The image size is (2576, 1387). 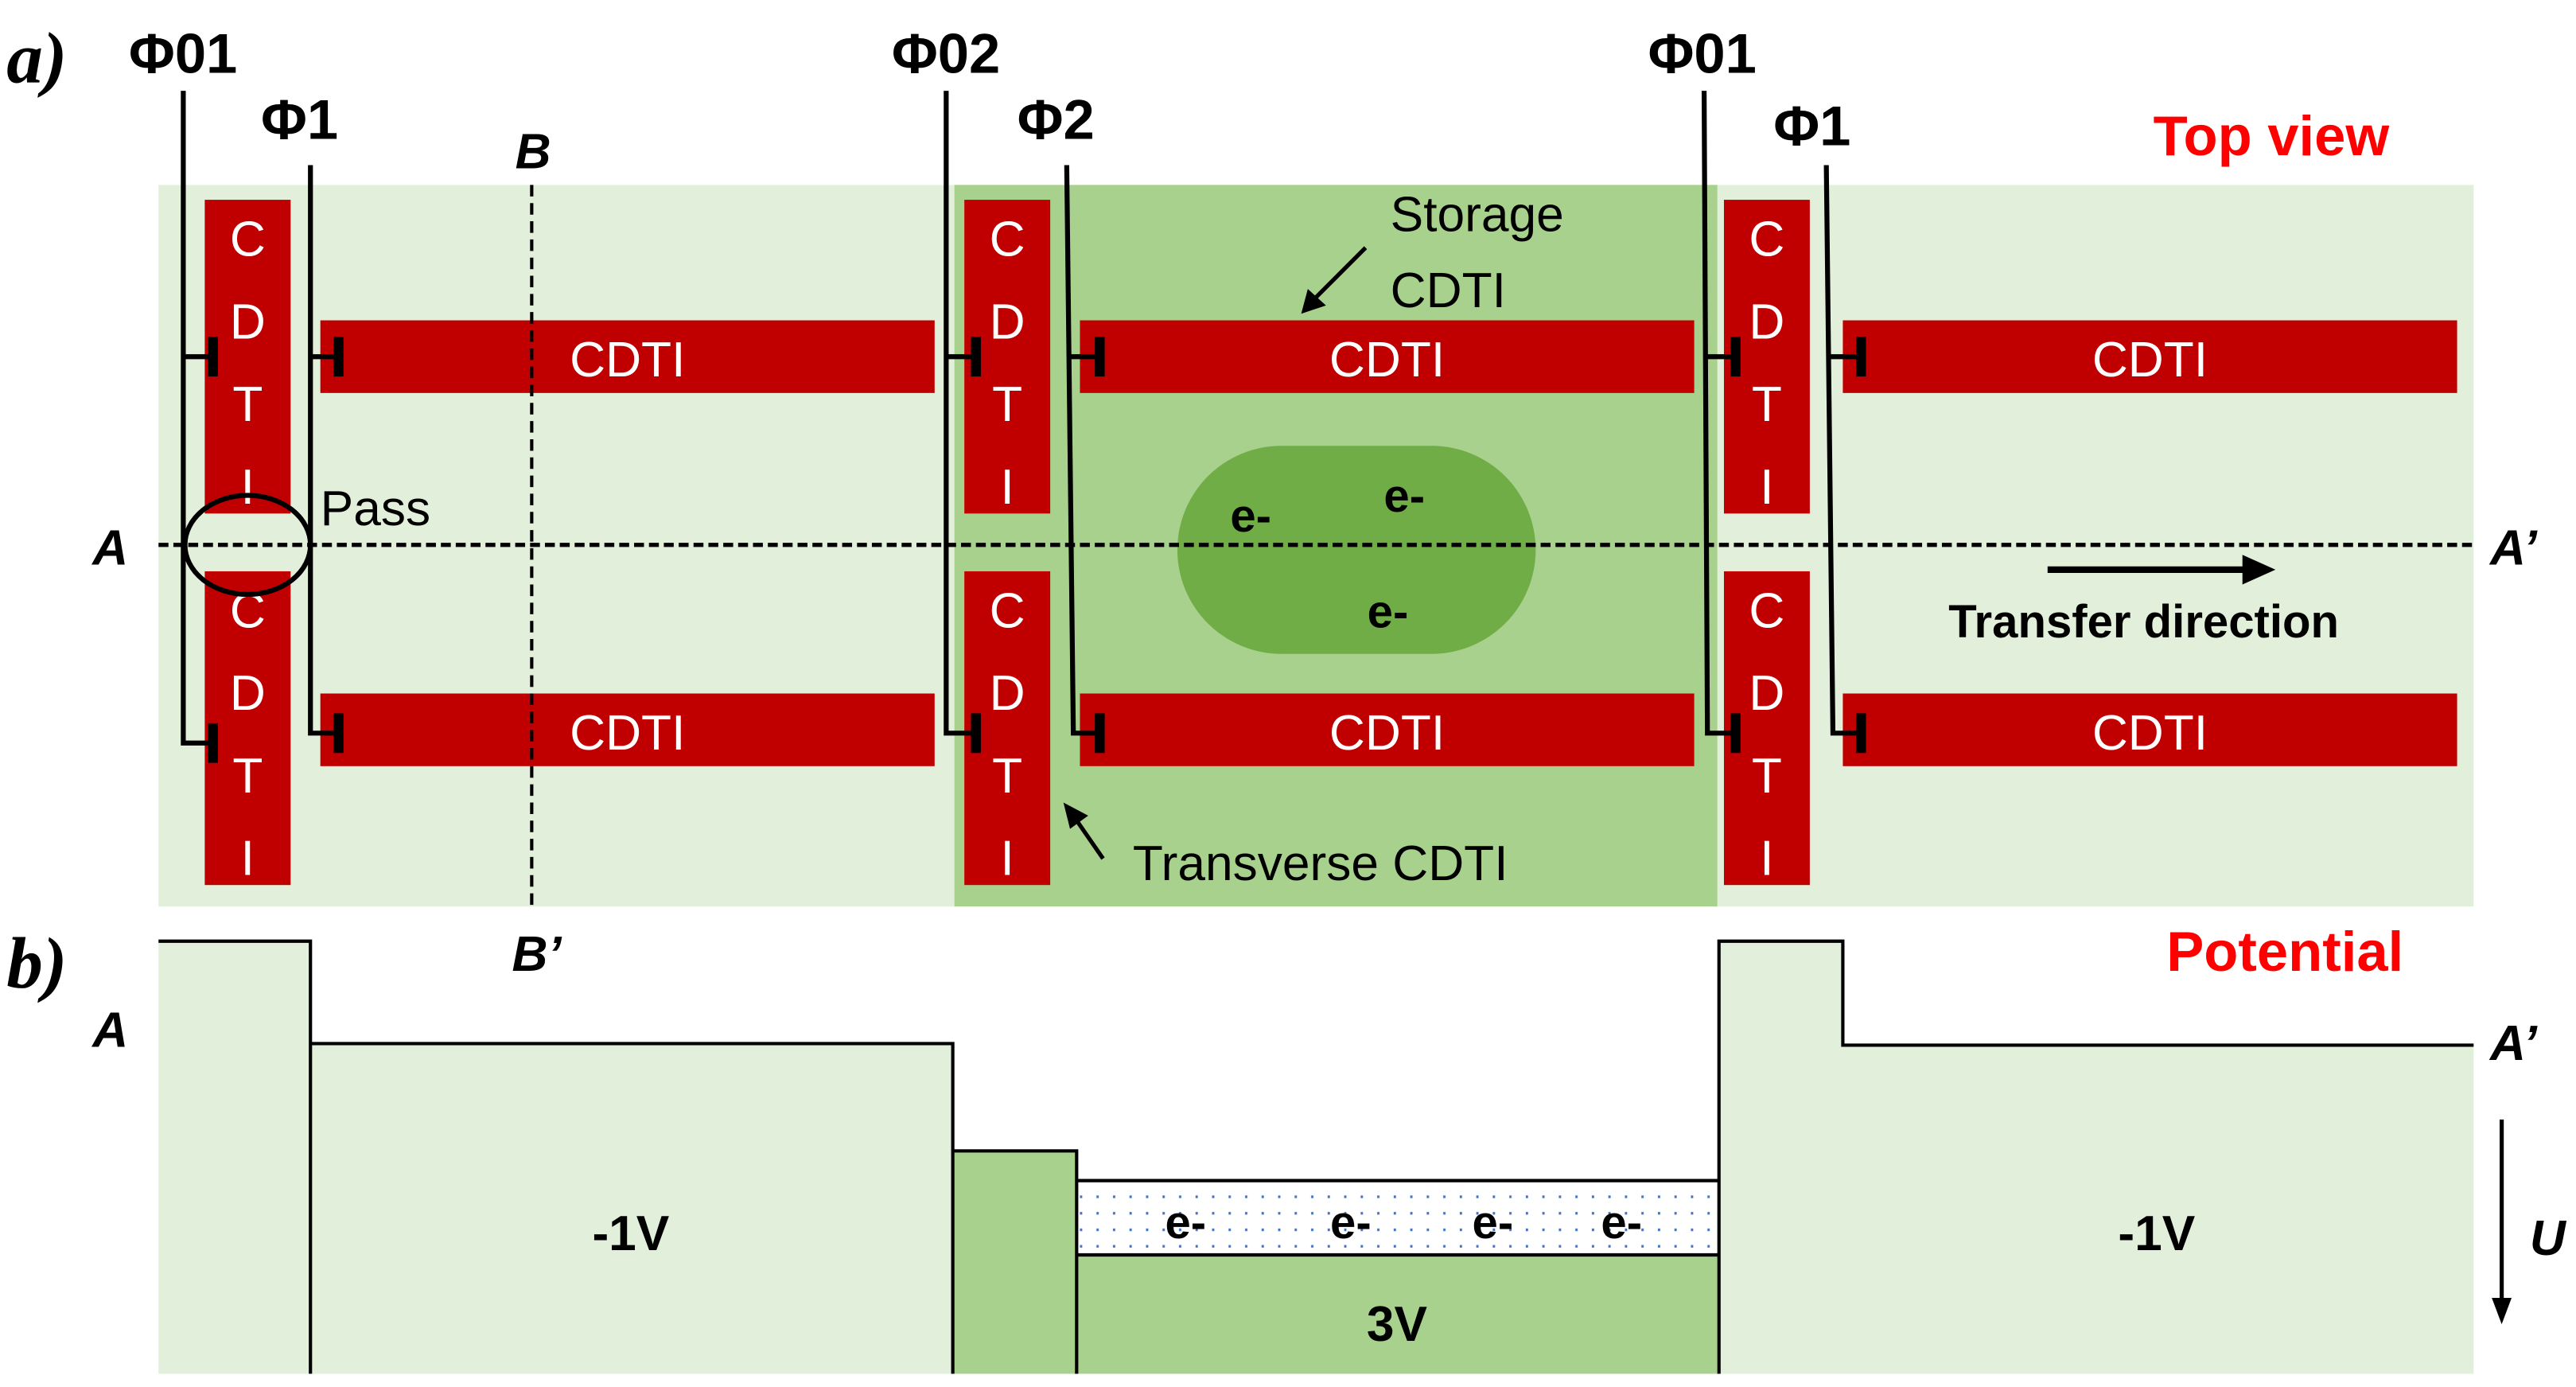 I want to click on voltage-left: -1V, so click(x=631, y=1233).